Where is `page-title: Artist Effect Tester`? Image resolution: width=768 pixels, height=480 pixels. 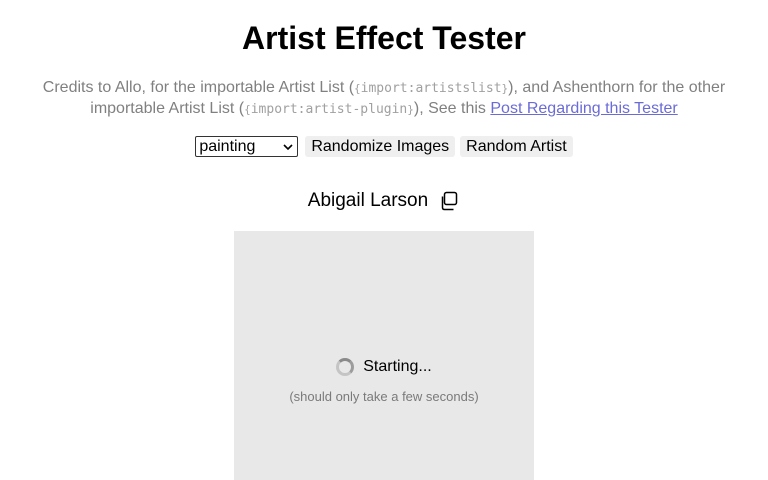 page-title: Artist Effect Tester is located at coordinates (384, 38).